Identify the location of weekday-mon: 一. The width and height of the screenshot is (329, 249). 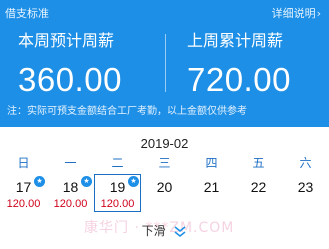
(70, 163).